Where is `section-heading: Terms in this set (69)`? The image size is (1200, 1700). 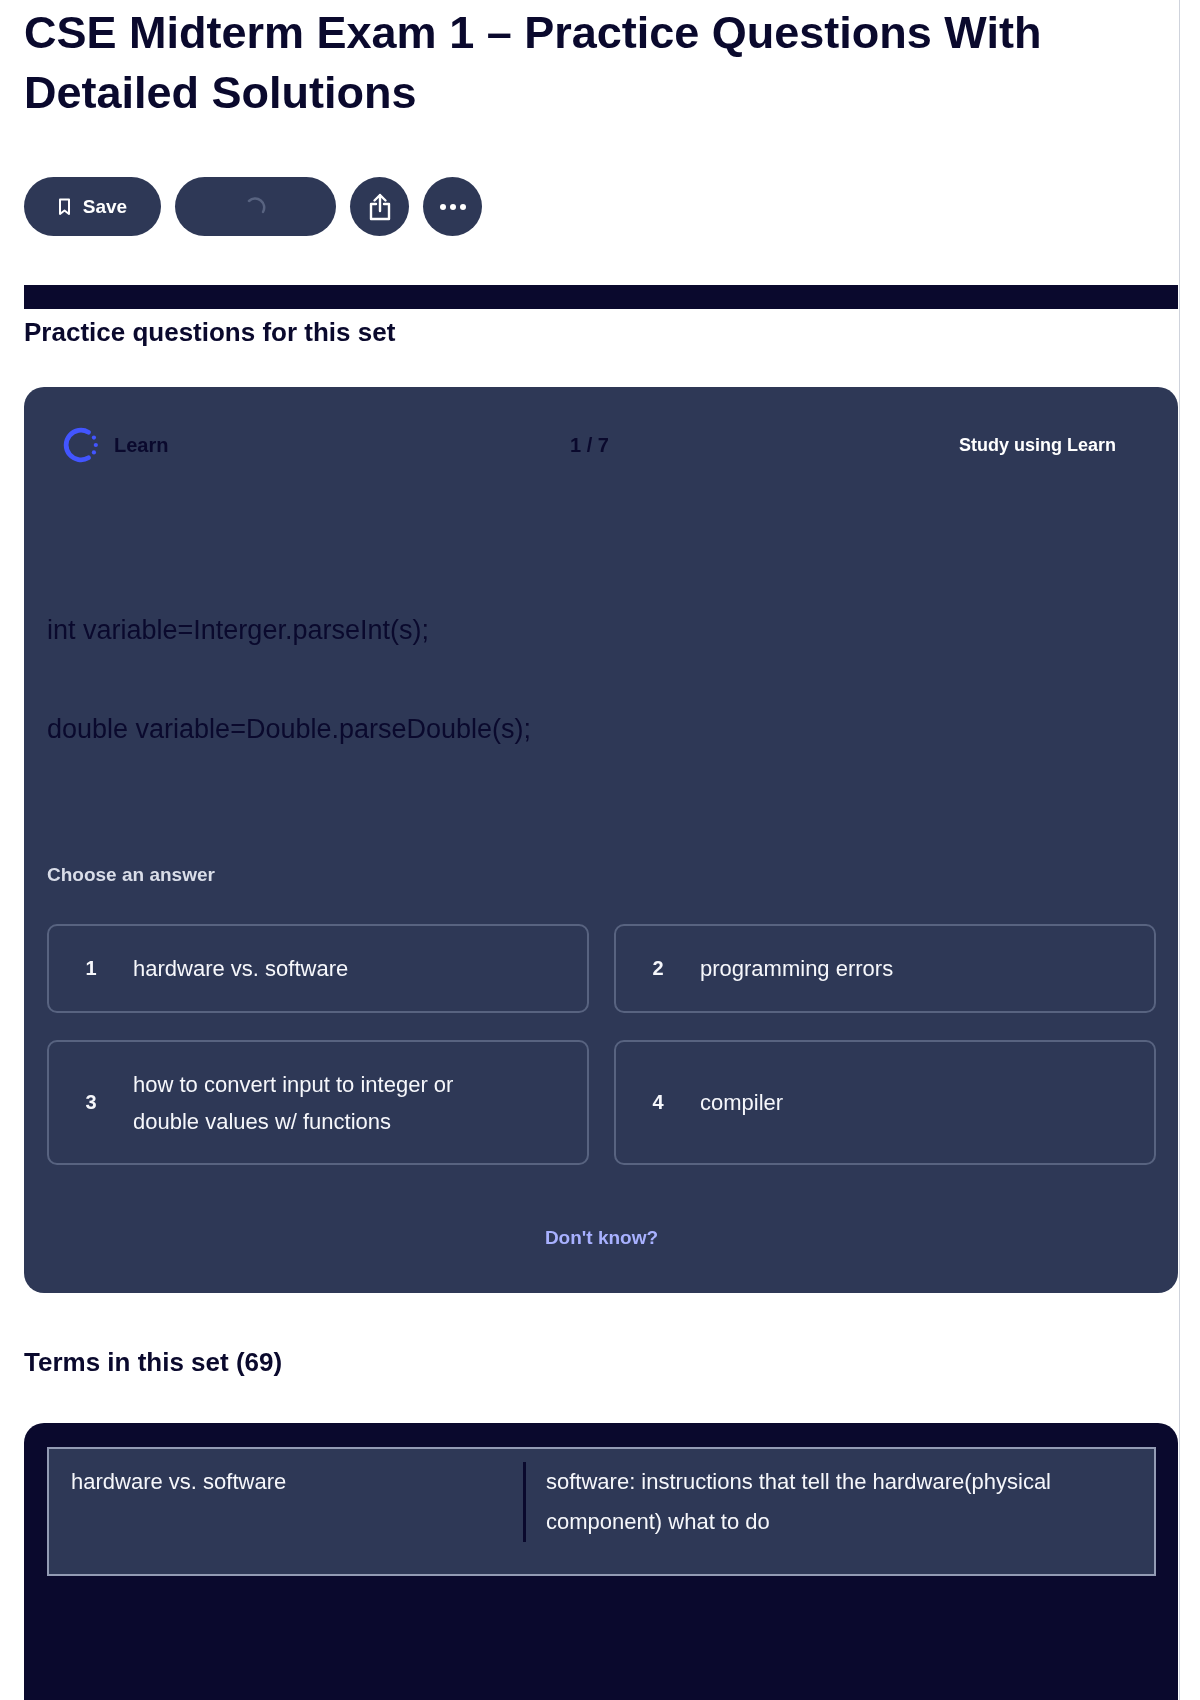
section-heading: Terms in this set (69) is located at coordinates (154, 1362).